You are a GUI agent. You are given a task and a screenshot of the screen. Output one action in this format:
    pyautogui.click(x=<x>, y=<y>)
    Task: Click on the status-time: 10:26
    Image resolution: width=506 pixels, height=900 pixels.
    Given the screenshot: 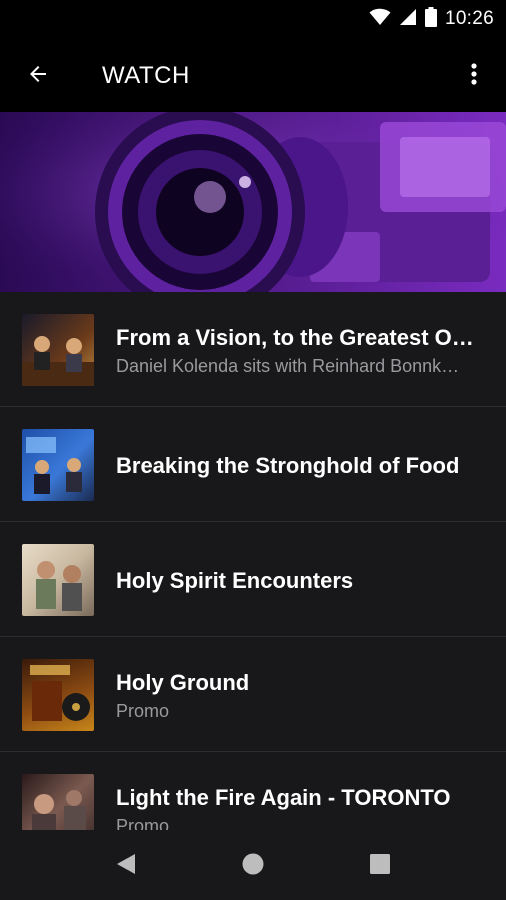 What is the action you would take?
    pyautogui.click(x=469, y=18)
    